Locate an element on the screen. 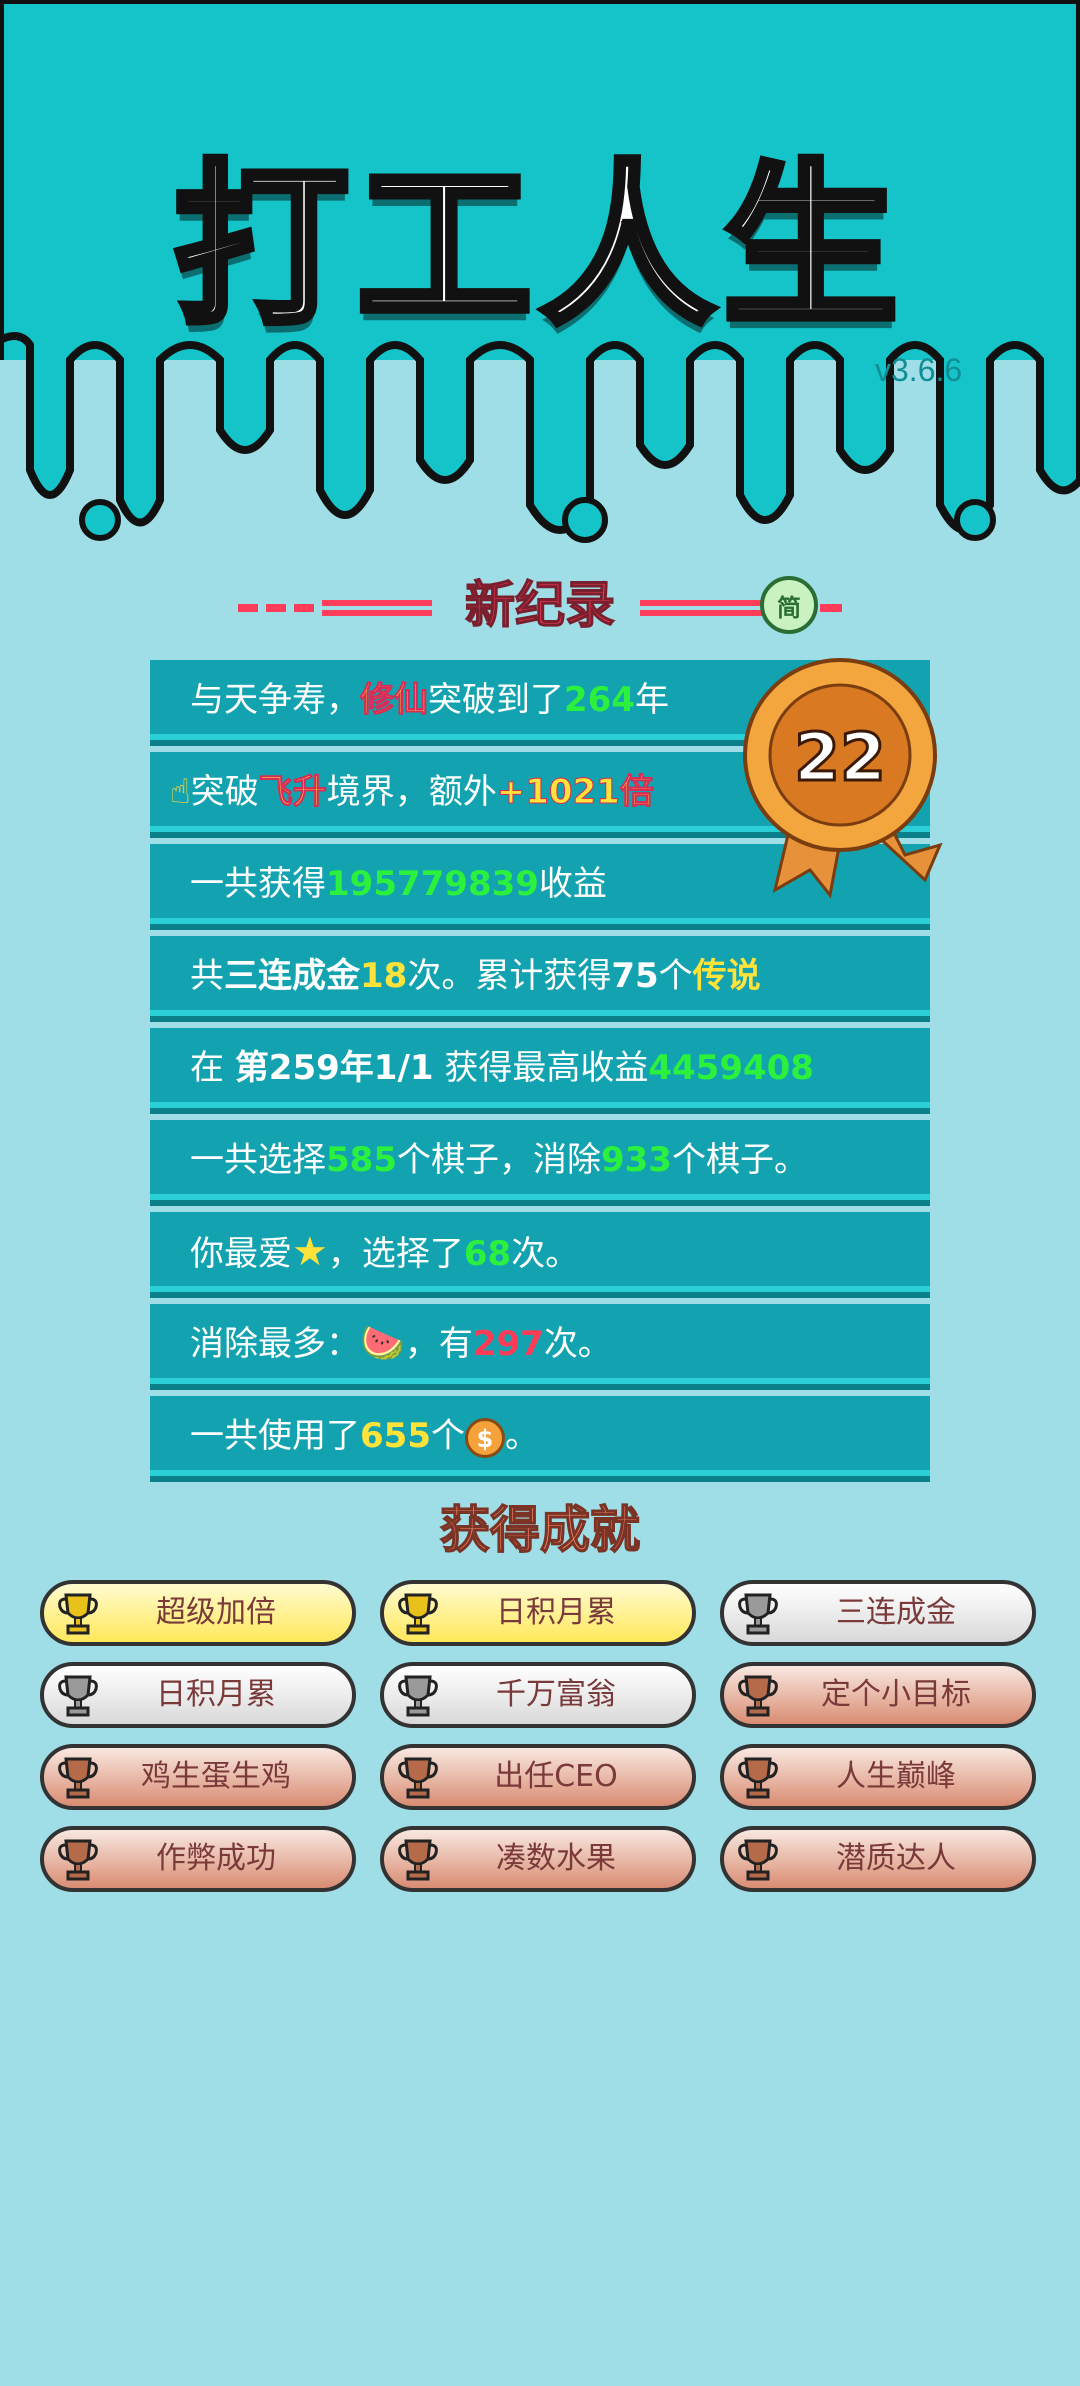 The width and height of the screenshot is (1080, 2386). stat-highlight: 75 is located at coordinates (635, 976).